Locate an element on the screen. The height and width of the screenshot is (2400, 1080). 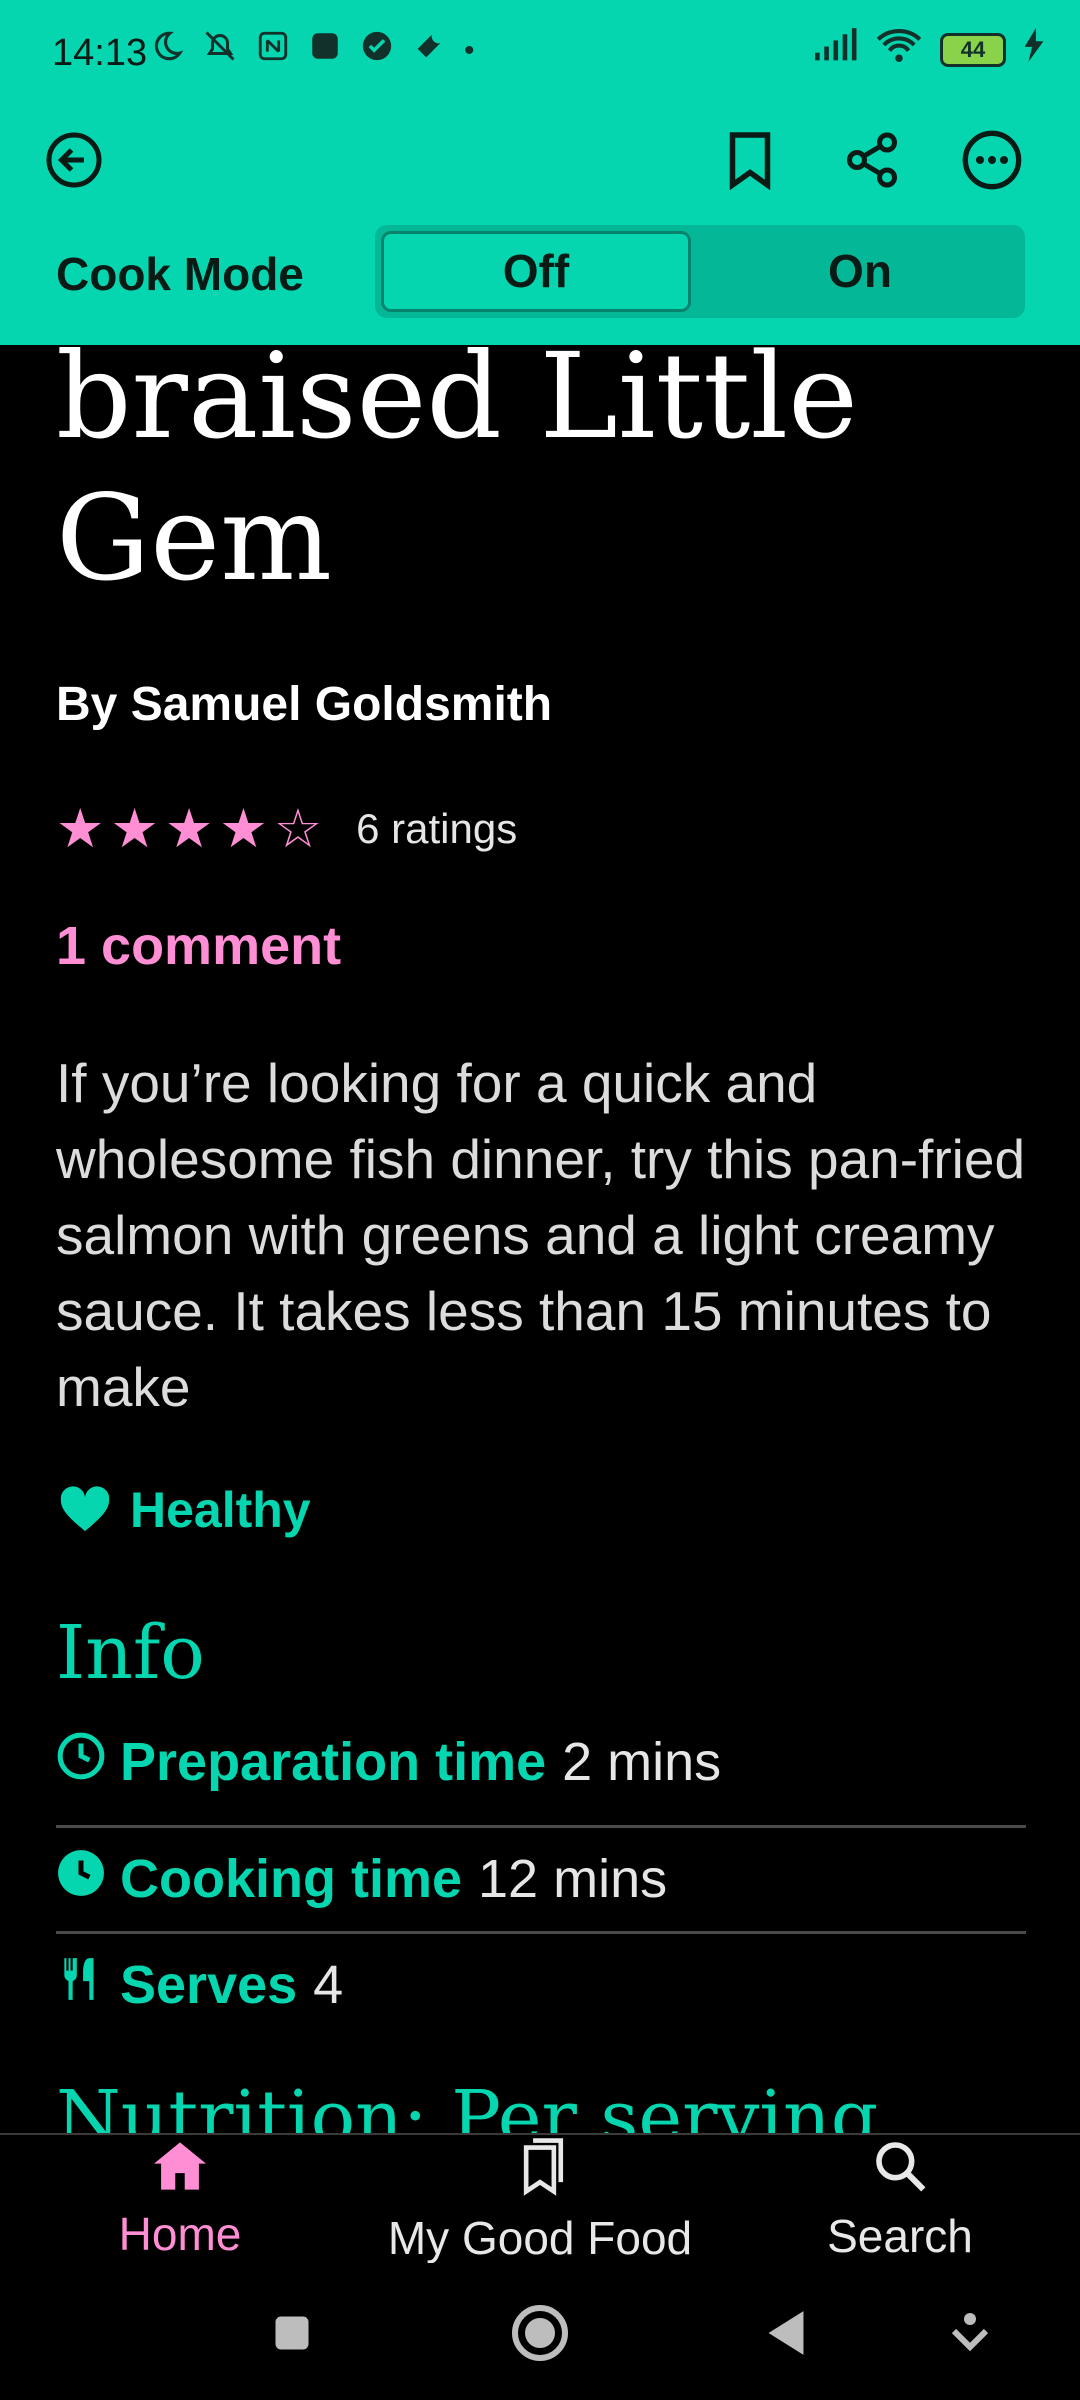
recipe-toolbar is located at coordinates (540, 165).